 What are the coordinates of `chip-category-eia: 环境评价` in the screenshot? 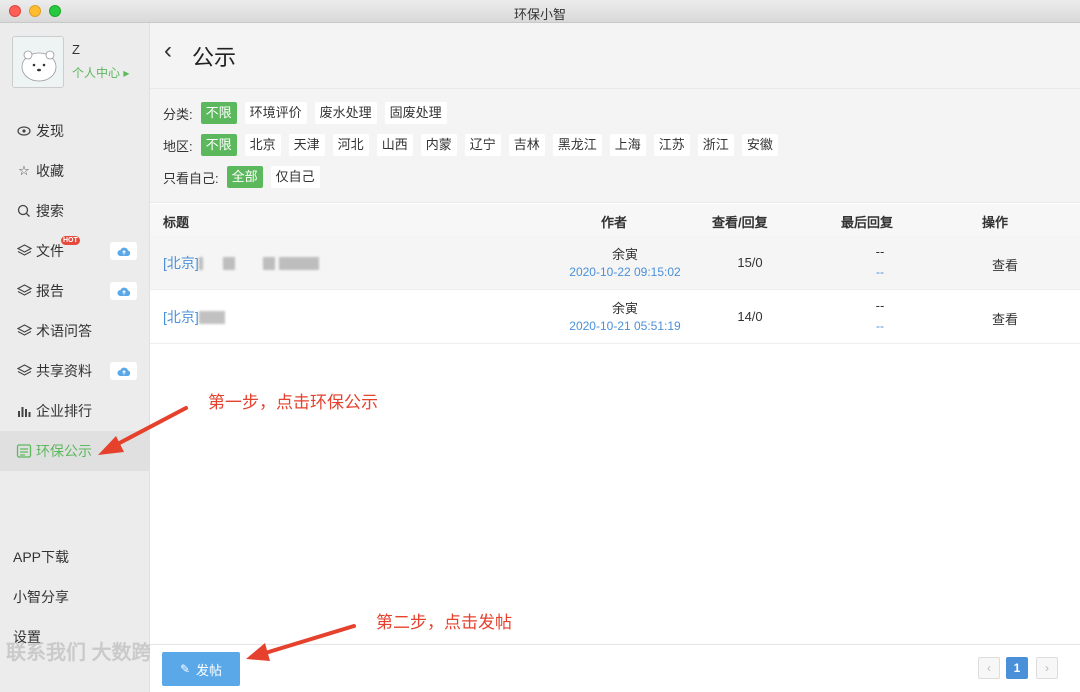 It's located at (275, 113).